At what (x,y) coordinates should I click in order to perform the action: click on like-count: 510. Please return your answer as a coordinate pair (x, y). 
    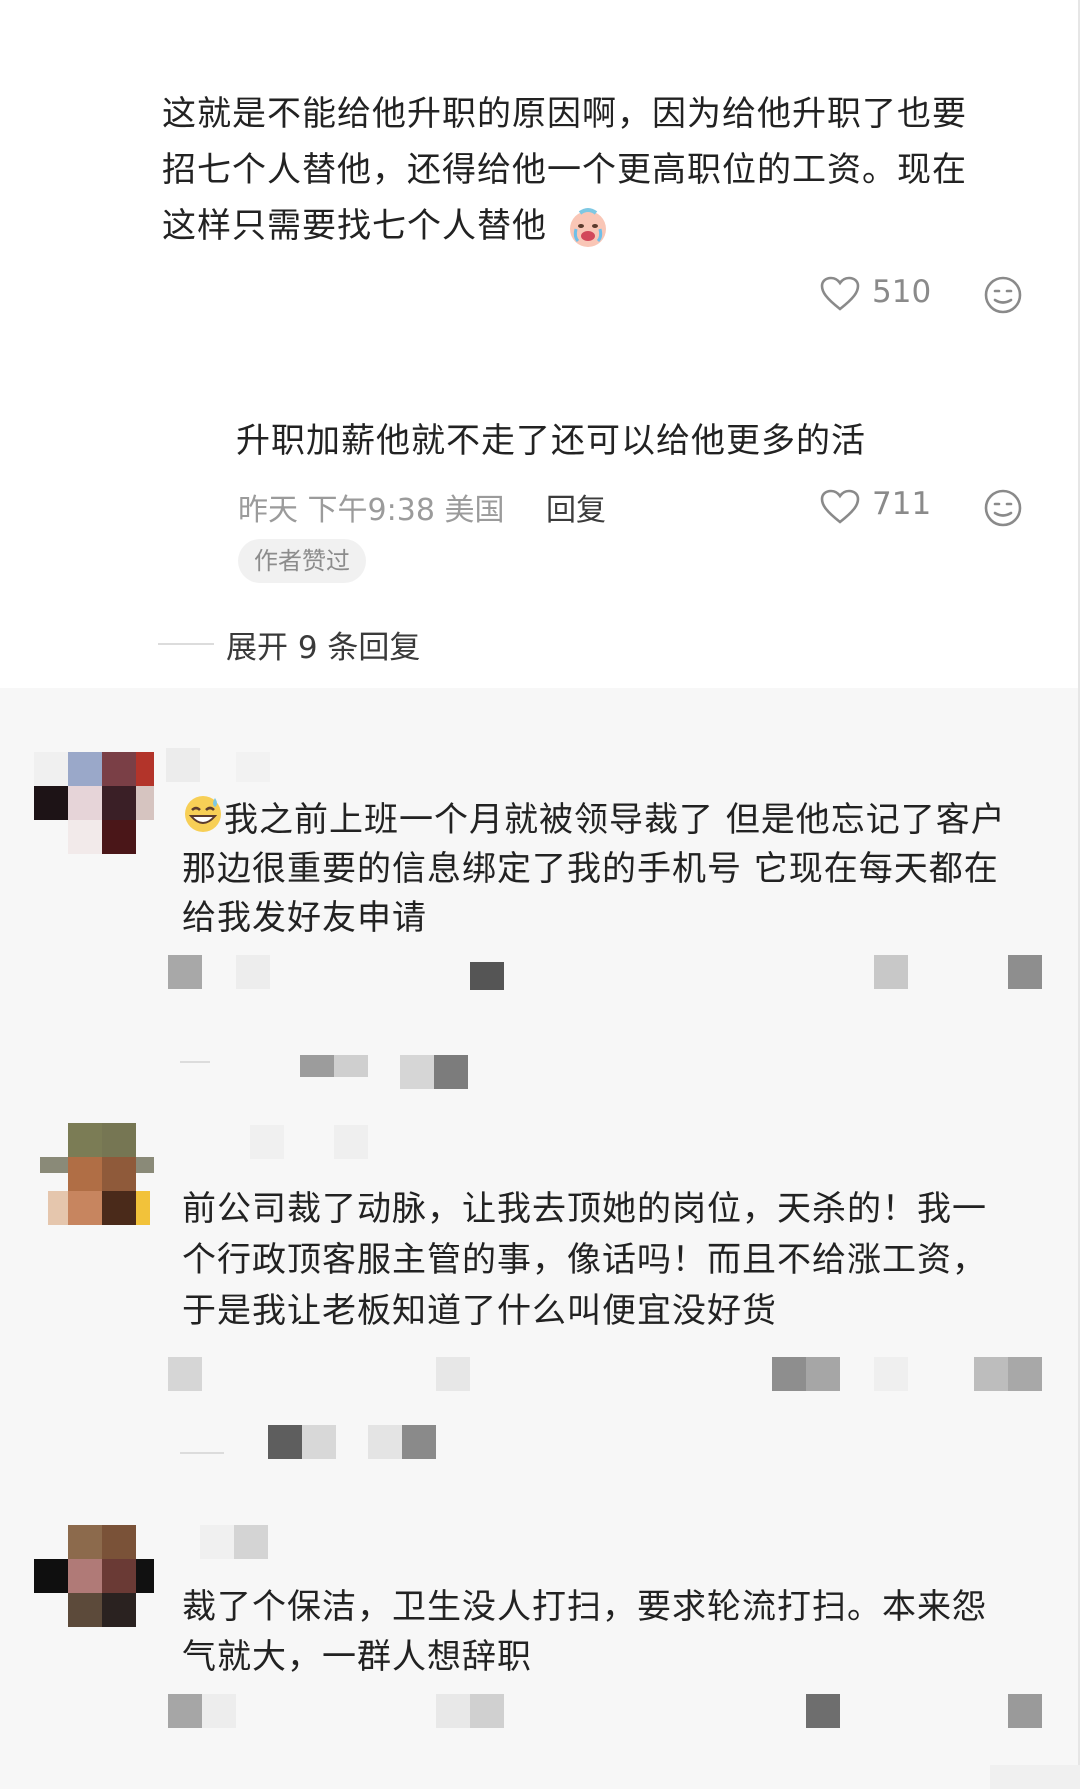
    Looking at the image, I should click on (902, 292).